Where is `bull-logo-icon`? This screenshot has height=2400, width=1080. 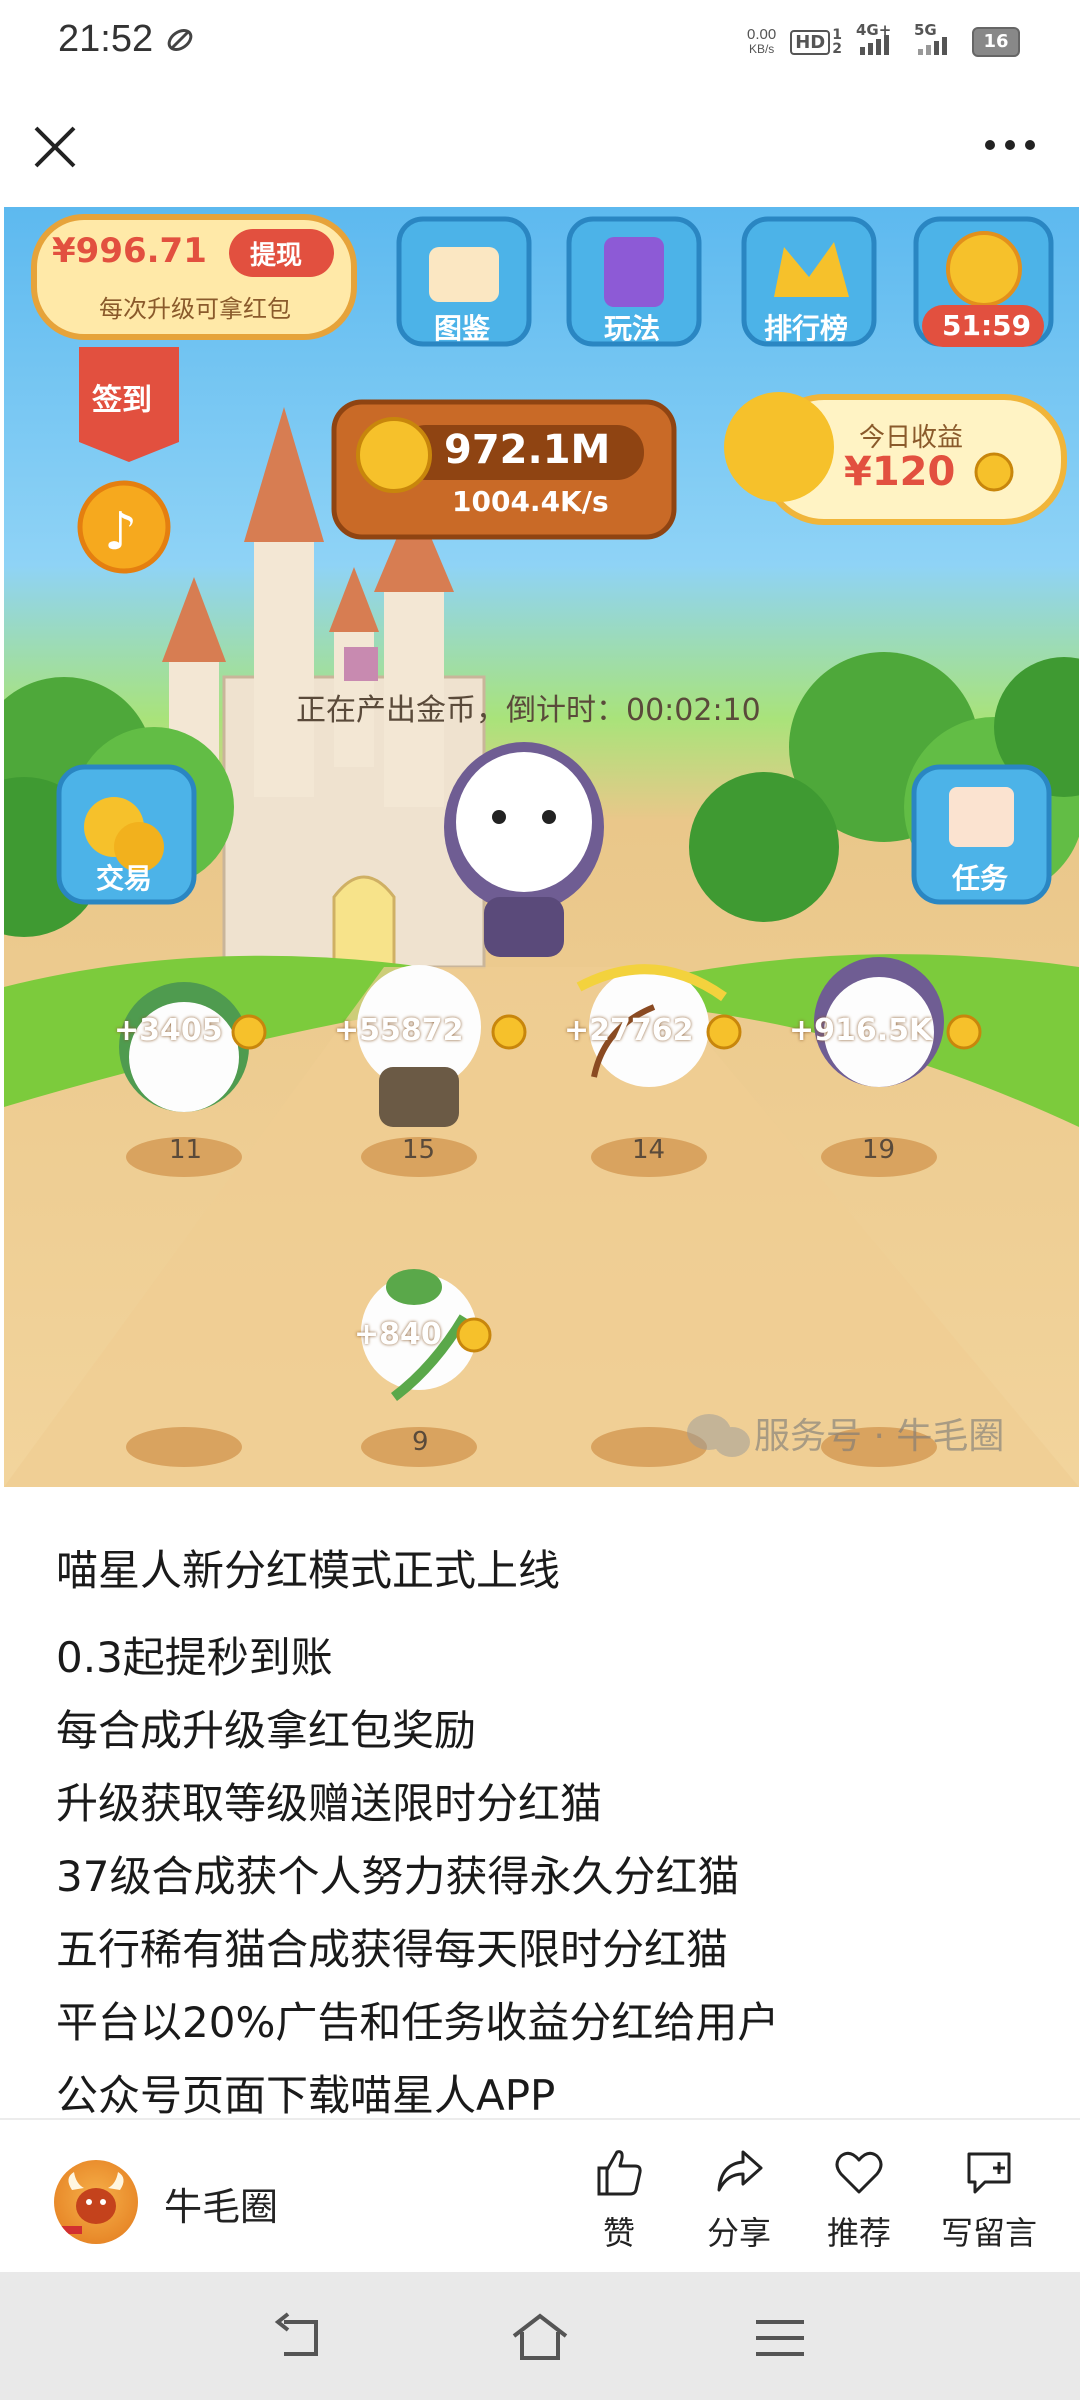
bull-logo-icon is located at coordinates (92, 2203).